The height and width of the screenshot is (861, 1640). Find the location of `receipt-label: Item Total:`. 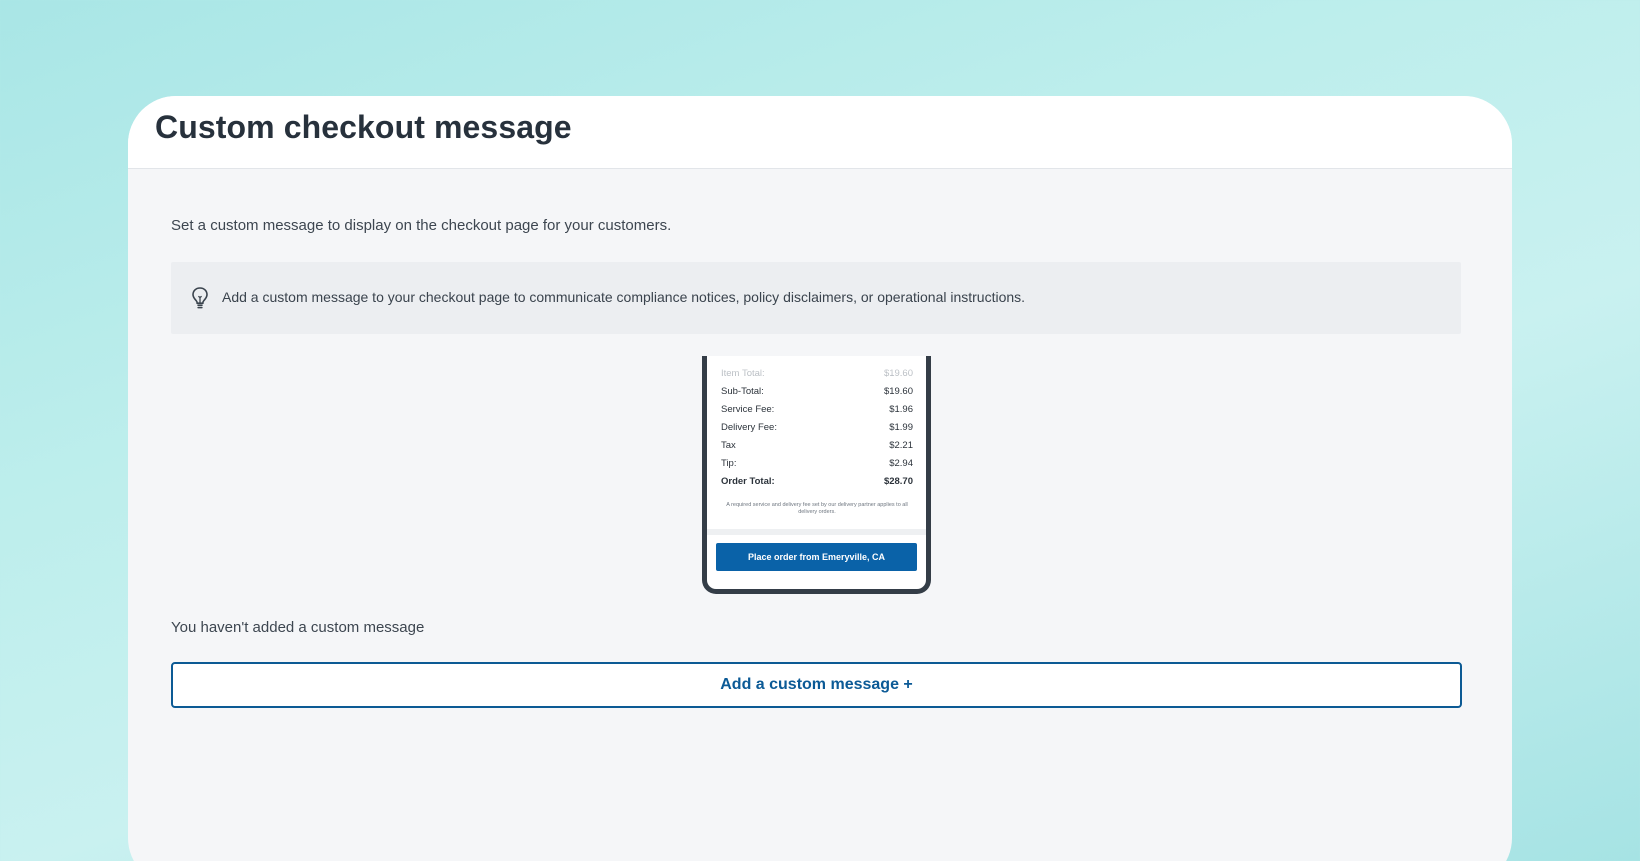

receipt-label: Item Total: is located at coordinates (743, 373).